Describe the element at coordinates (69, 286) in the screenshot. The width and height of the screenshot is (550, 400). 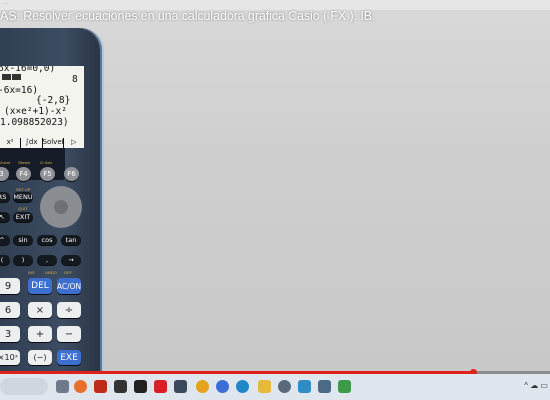
I see `ac-on-key: AC/ON` at that location.